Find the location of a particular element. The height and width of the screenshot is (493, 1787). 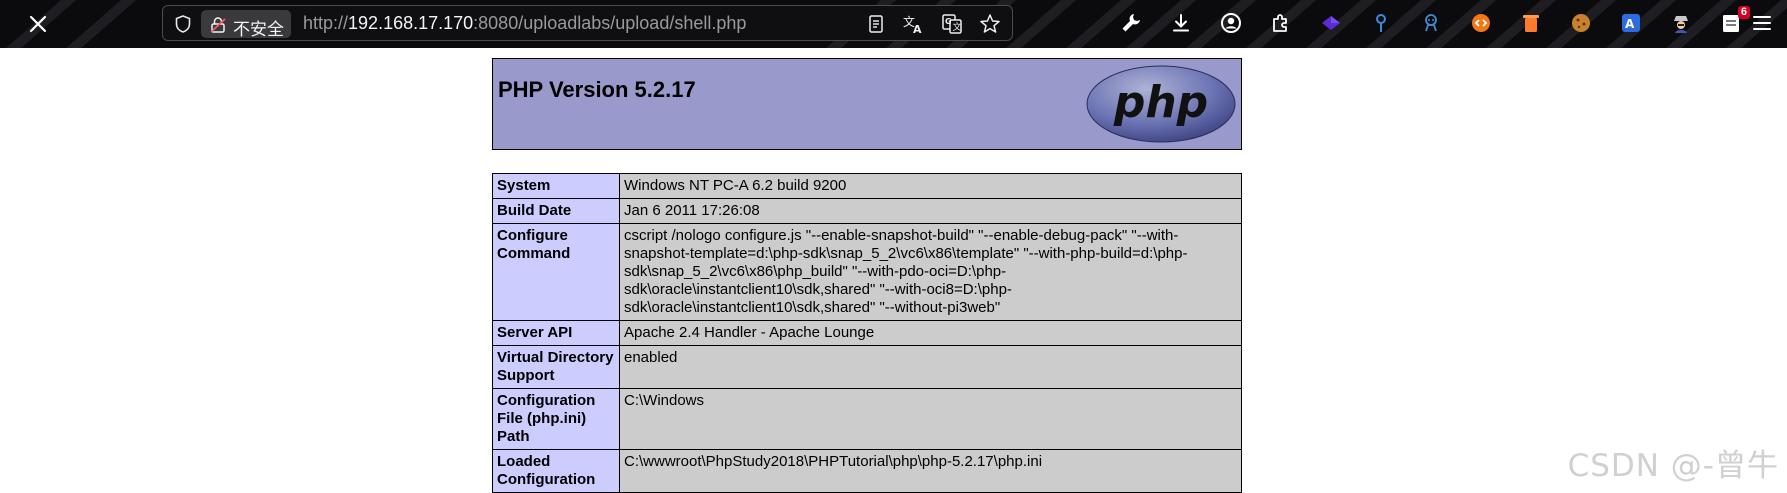

url-prefix: http:// is located at coordinates (326, 23).